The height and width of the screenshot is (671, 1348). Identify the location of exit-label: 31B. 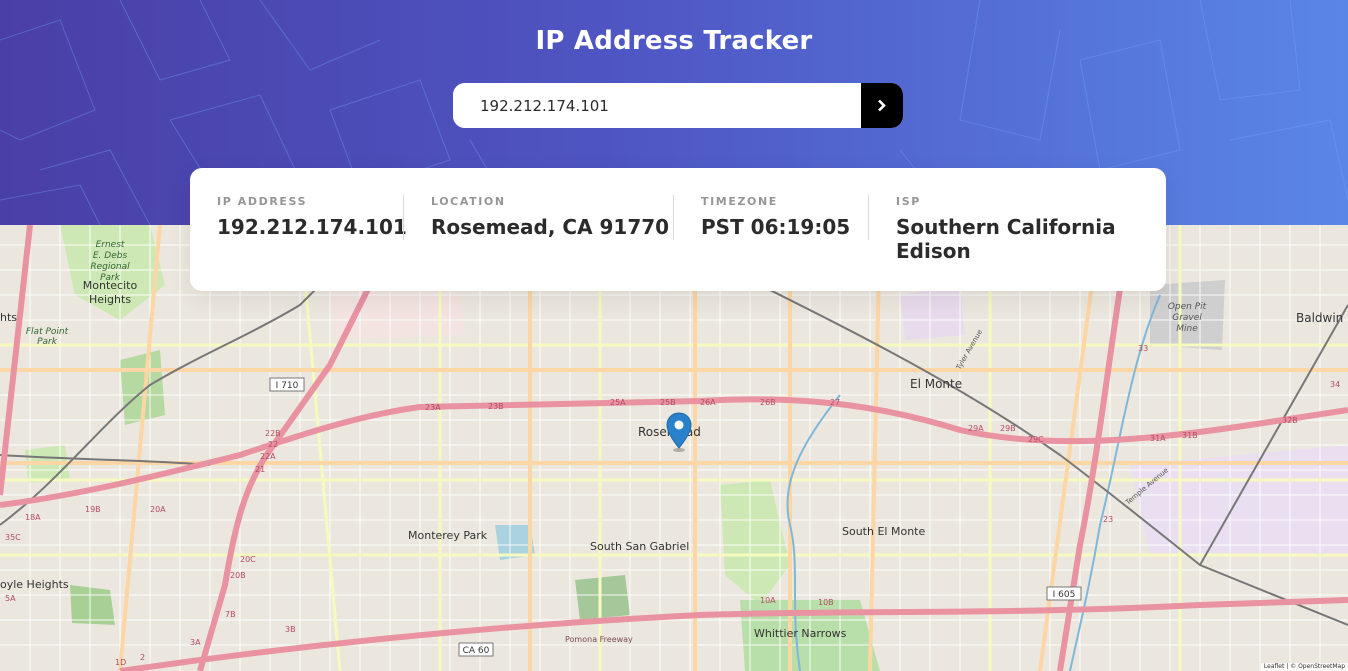
(1190, 435).